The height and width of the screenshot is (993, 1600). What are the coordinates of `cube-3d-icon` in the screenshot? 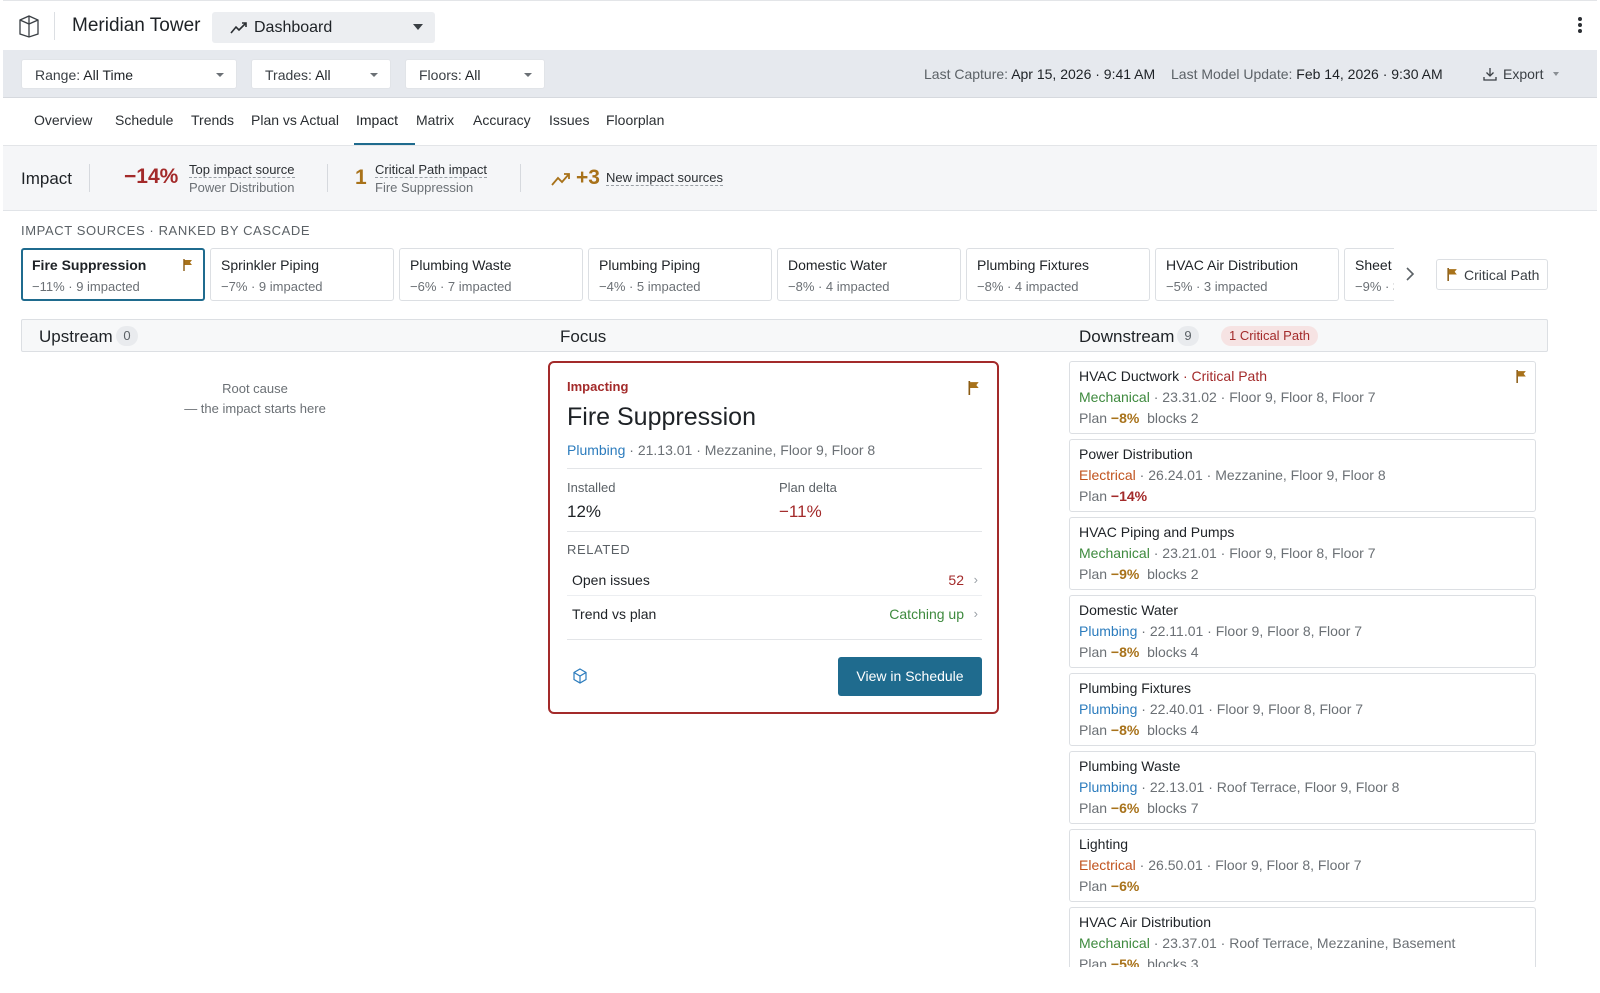 It's located at (580, 676).